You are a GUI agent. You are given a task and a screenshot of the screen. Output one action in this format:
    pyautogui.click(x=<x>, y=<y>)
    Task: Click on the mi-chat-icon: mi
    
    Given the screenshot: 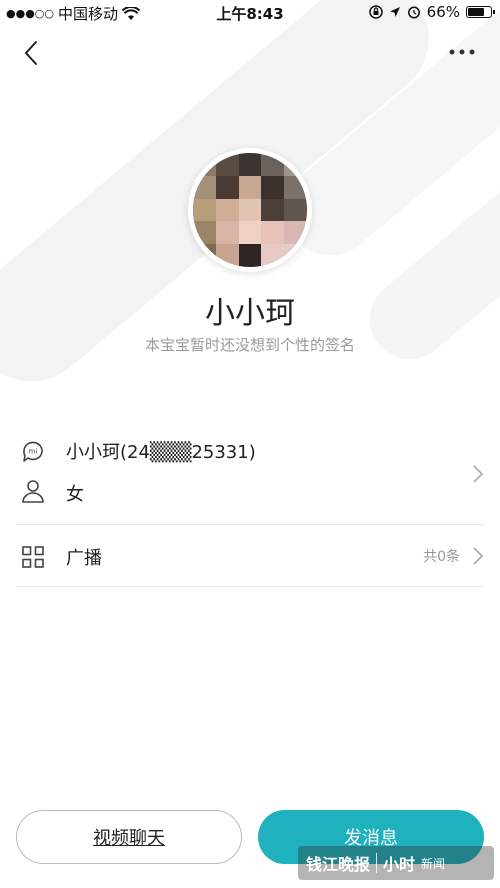 What is the action you would take?
    pyautogui.click(x=33, y=451)
    